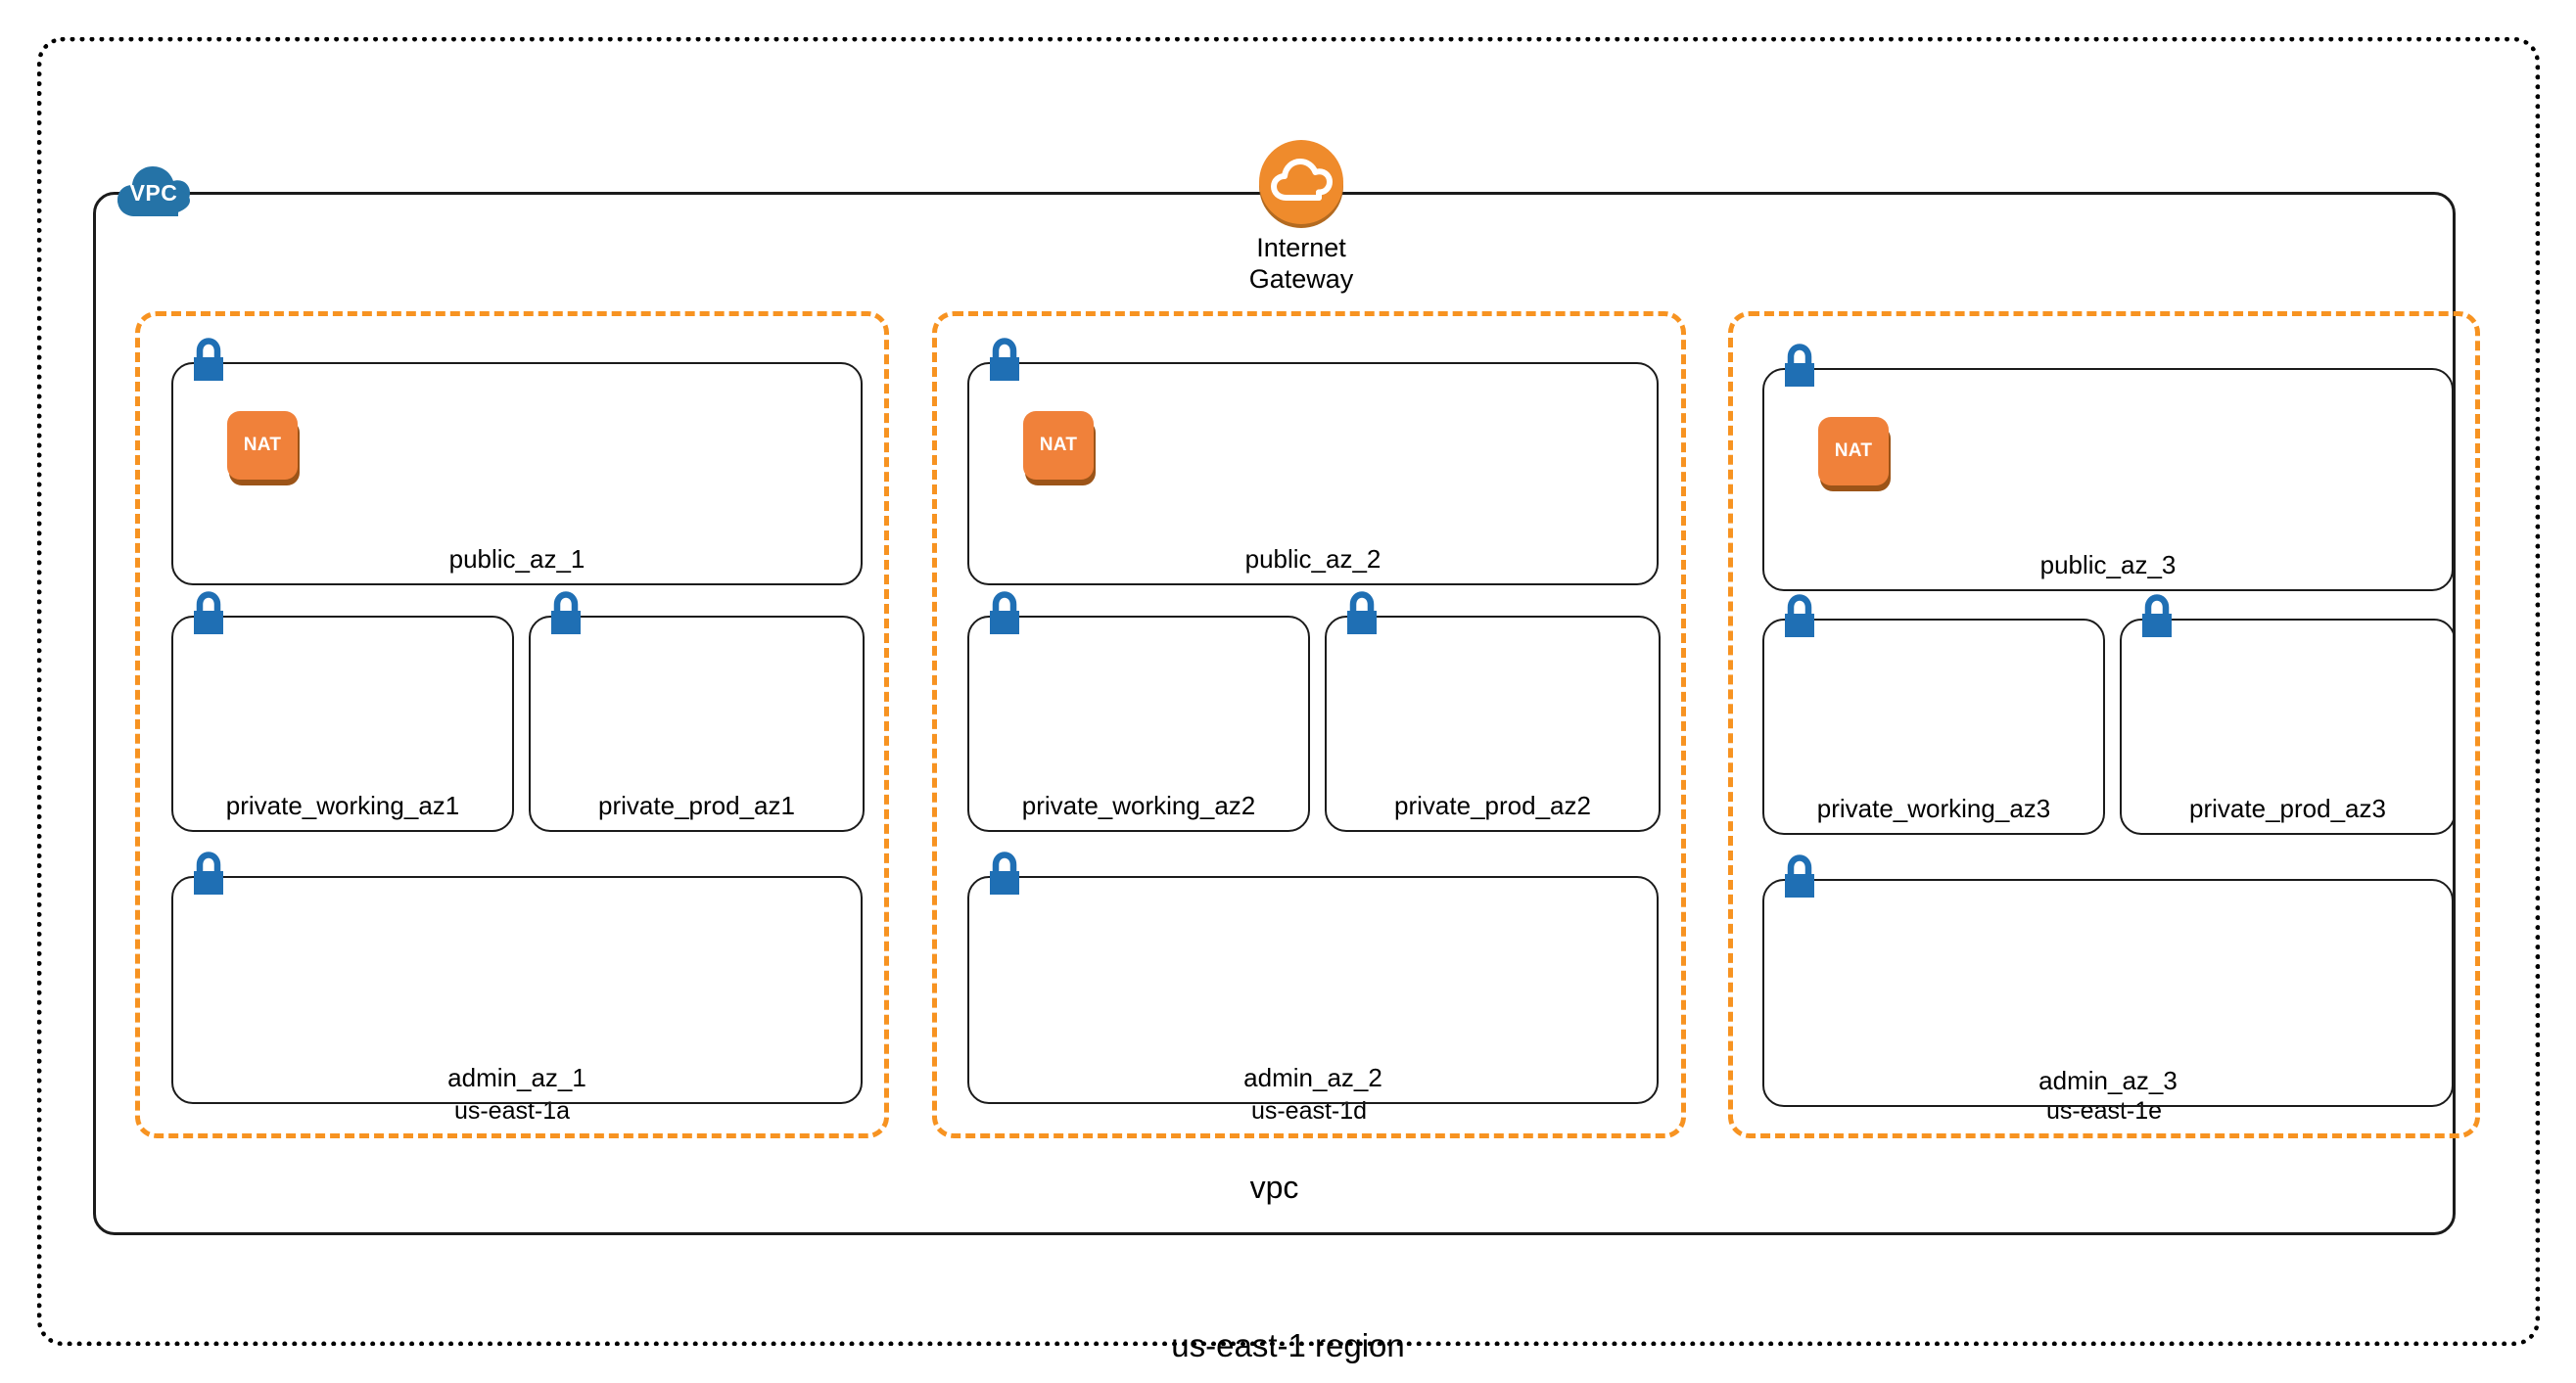 The width and height of the screenshot is (2576, 1383). Describe the element at coordinates (2108, 981) in the screenshot. I see `subnet-admin-az3: admin_az_3` at that location.